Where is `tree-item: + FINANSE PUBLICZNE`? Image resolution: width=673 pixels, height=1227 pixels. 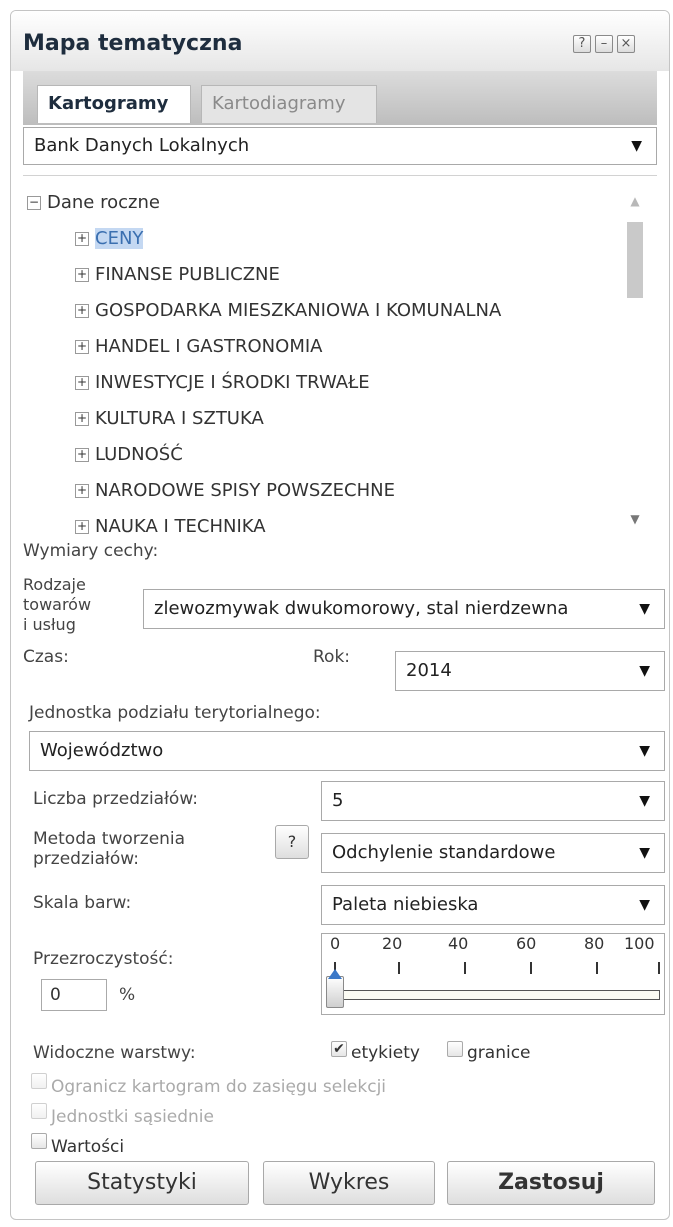
tree-item: + FINANSE PUBLICZNE is located at coordinates (177, 274).